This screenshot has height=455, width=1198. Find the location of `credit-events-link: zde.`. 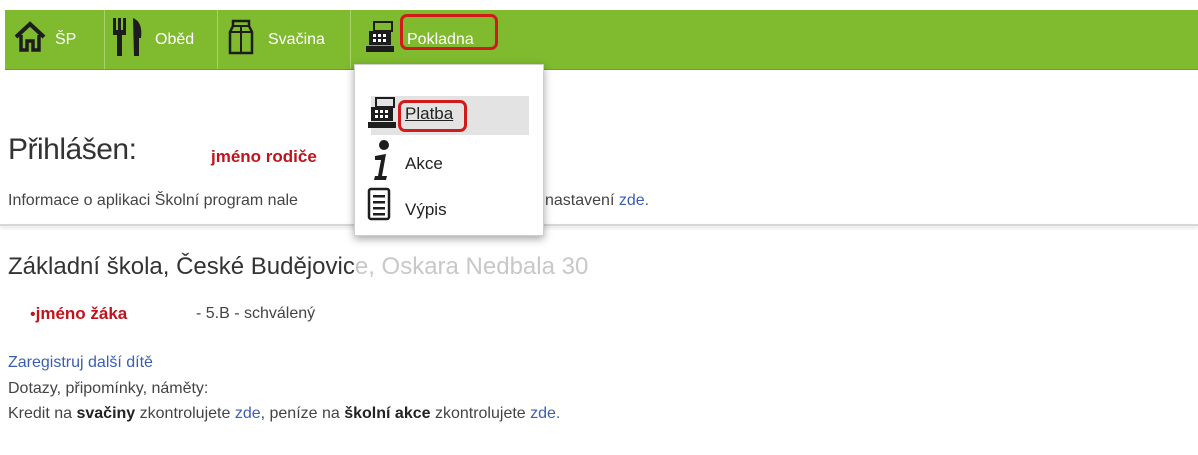

credit-events-link: zde. is located at coordinates (545, 413).